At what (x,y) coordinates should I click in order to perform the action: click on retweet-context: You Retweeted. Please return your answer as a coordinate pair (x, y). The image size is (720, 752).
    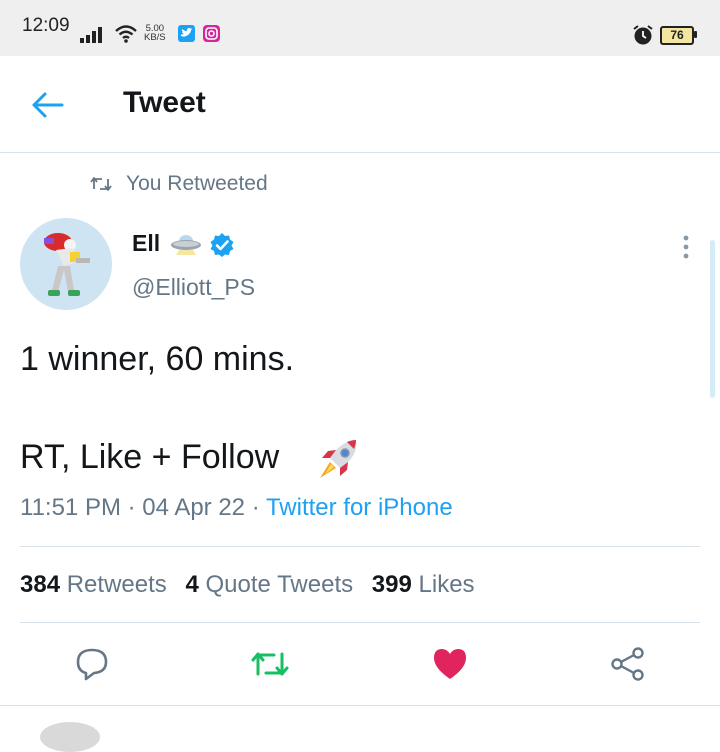
    Looking at the image, I should click on (179, 184).